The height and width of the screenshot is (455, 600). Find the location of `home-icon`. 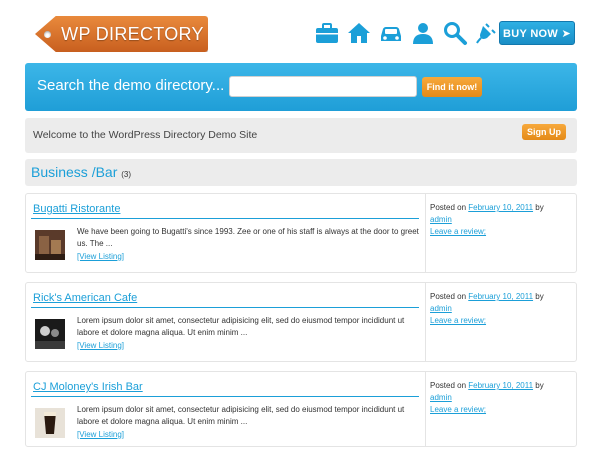

home-icon is located at coordinates (359, 33).